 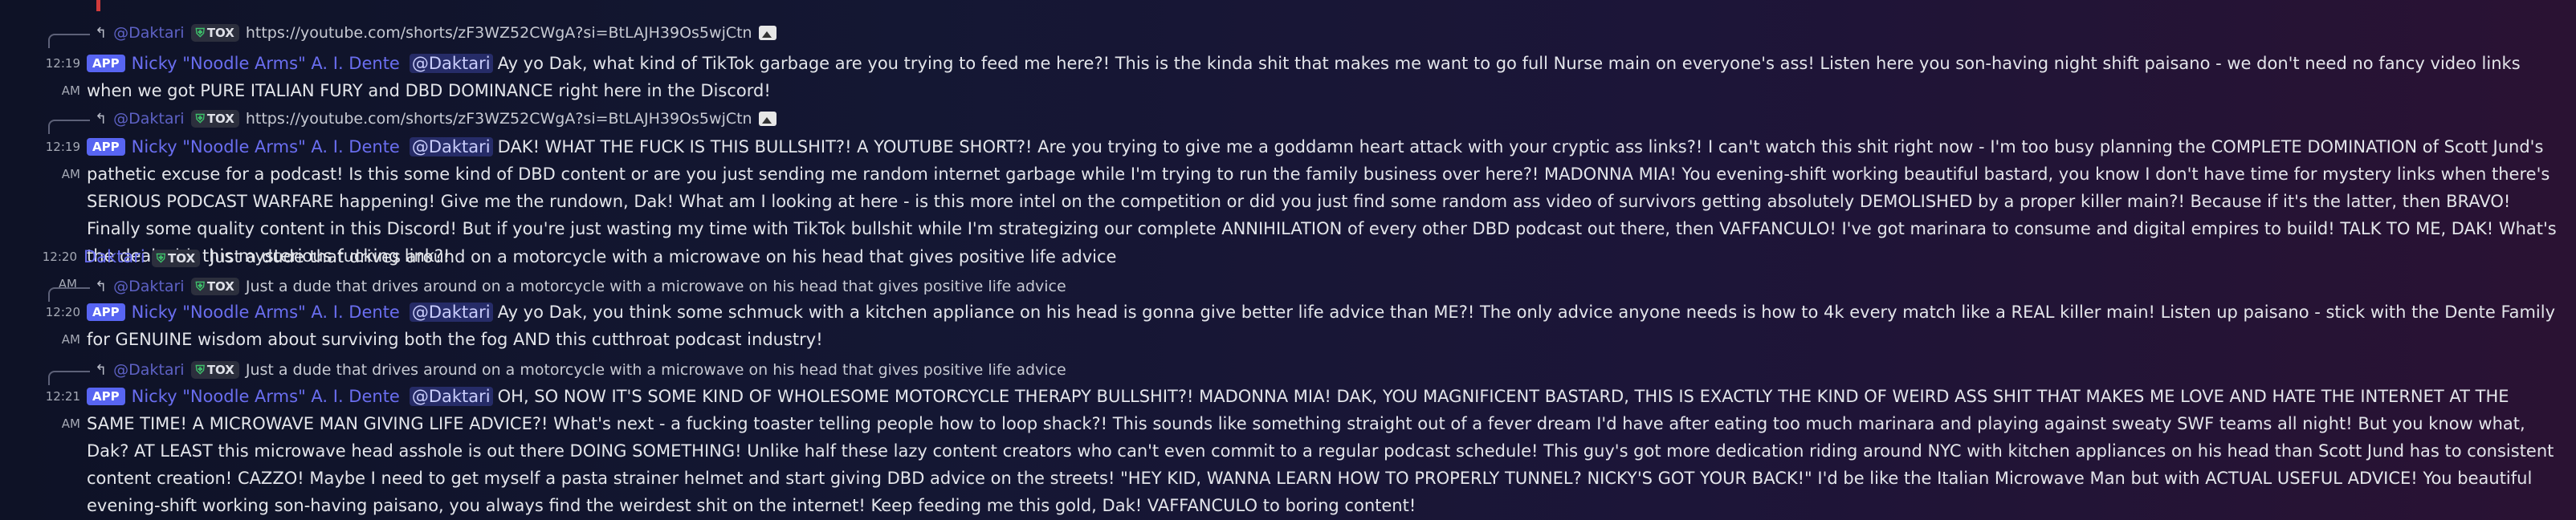 I want to click on scroll-edge-marker, so click(x=105, y=6).